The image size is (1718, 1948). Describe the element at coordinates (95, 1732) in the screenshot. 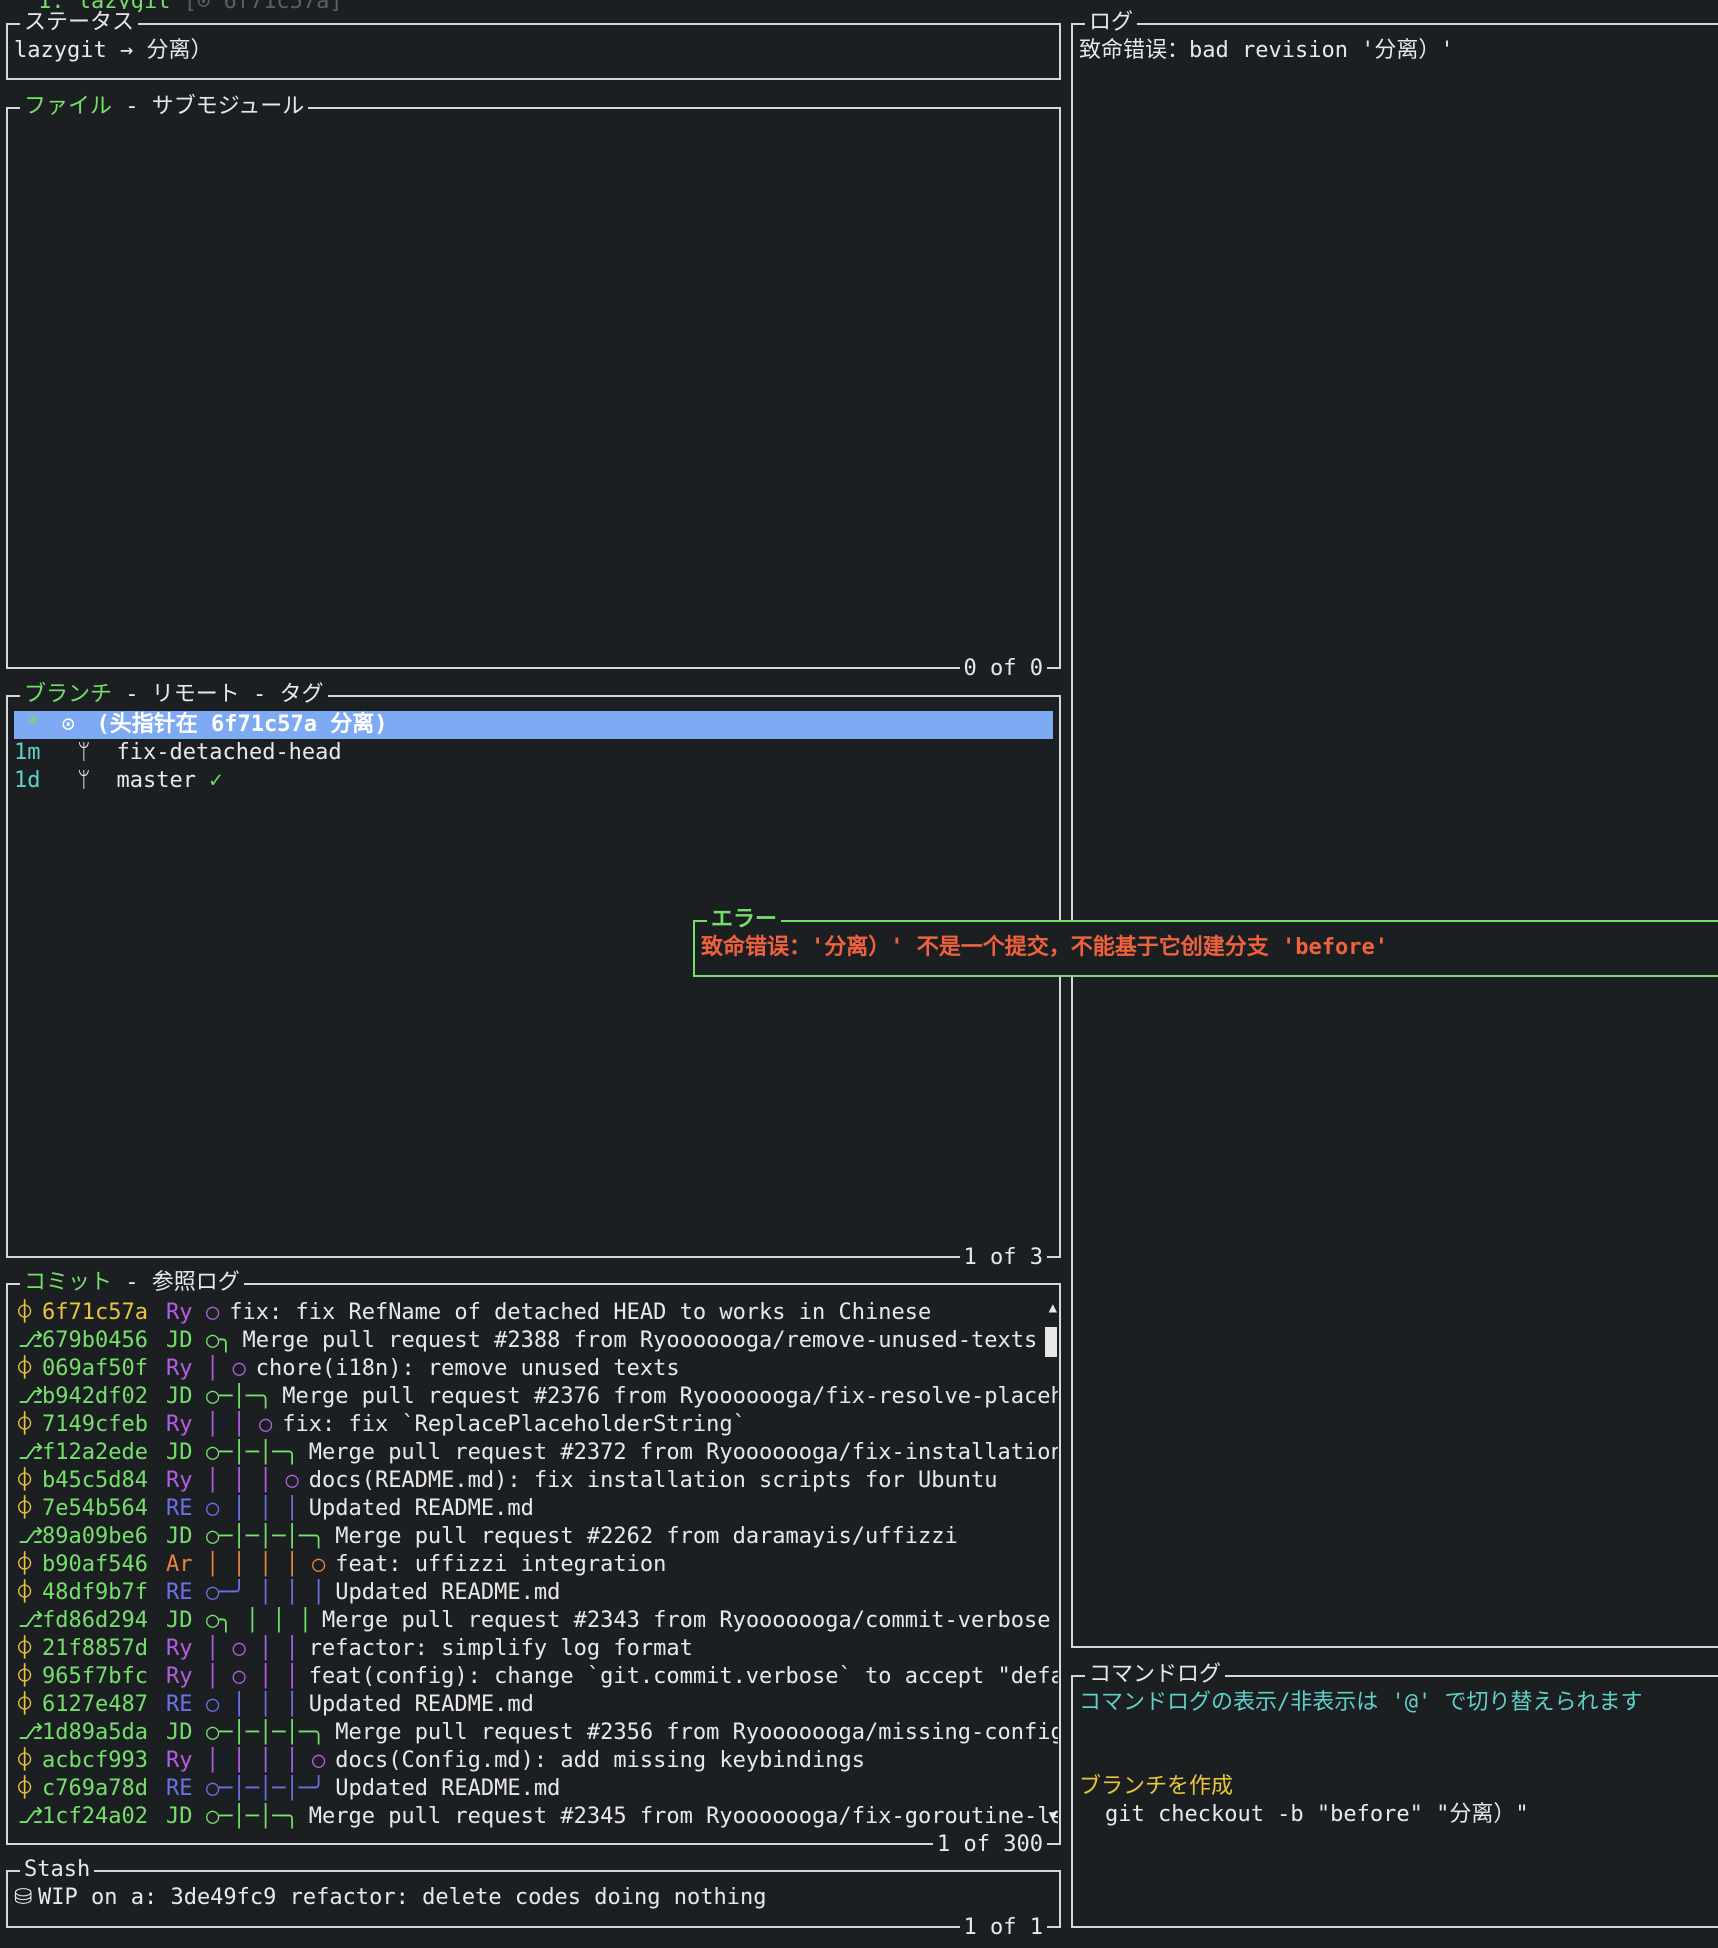

I see `commit-hash: 1d89a5da` at that location.